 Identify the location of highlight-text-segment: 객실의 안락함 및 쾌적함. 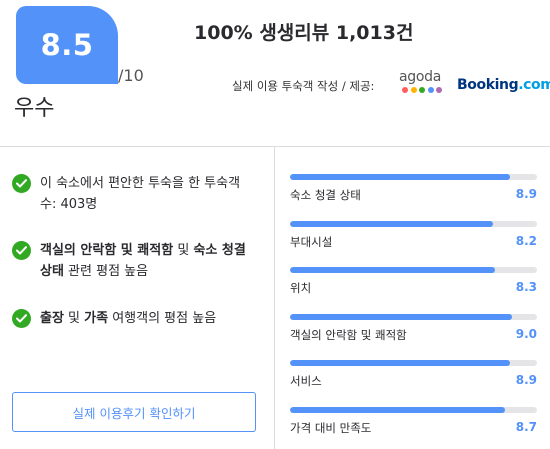
(107, 250).